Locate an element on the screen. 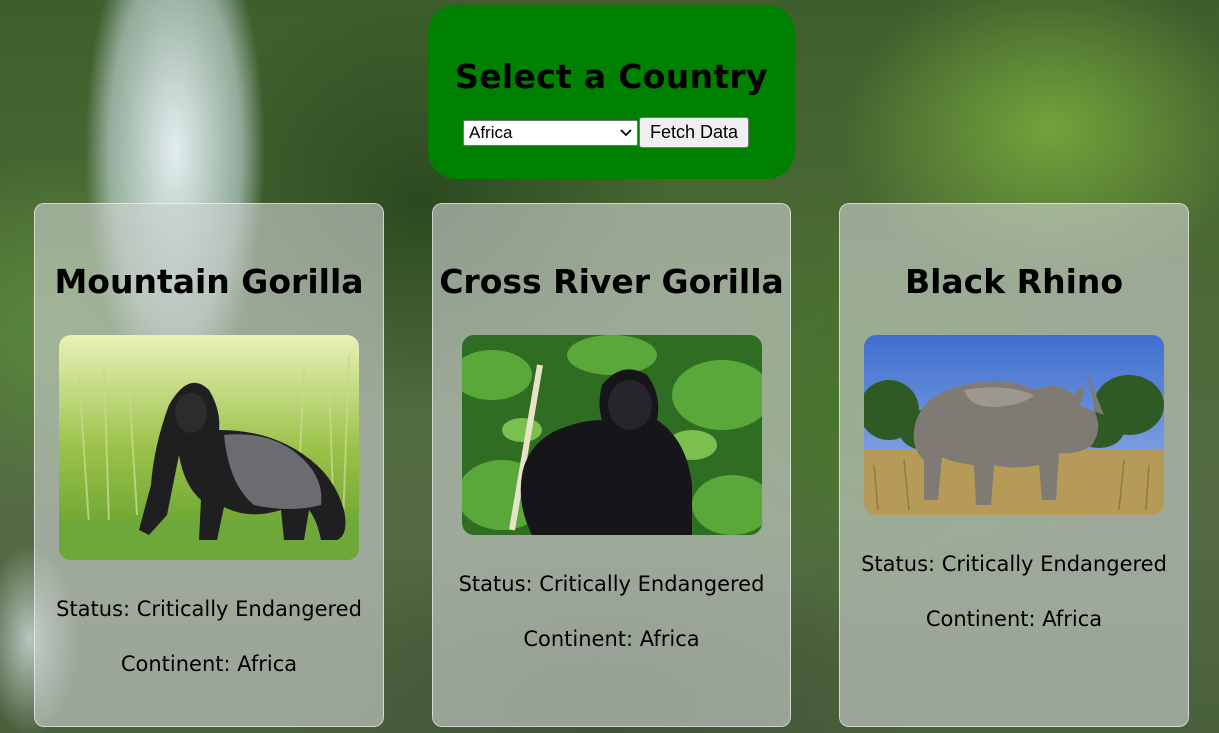 The height and width of the screenshot is (733, 1219). animal-name: Mountain Gorilla is located at coordinates (209, 281).